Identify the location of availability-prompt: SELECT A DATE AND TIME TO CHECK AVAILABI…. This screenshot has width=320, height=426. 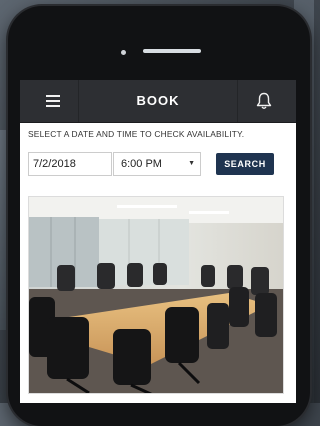
(136, 134).